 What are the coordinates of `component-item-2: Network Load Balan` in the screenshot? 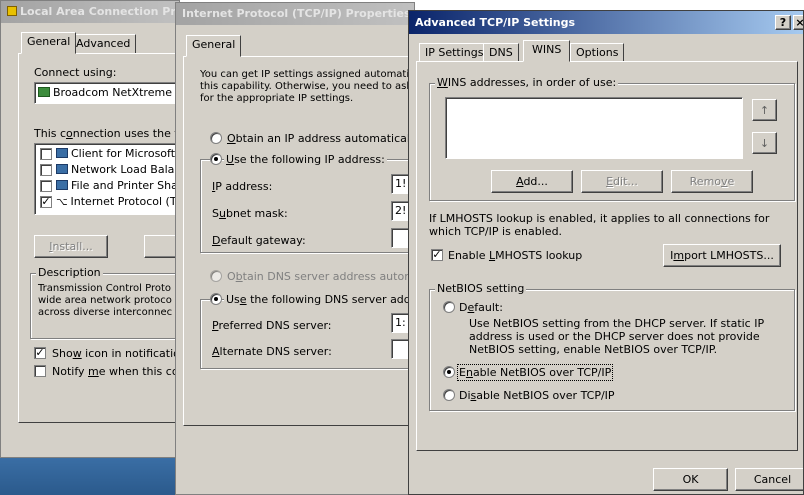 It's located at (117, 169).